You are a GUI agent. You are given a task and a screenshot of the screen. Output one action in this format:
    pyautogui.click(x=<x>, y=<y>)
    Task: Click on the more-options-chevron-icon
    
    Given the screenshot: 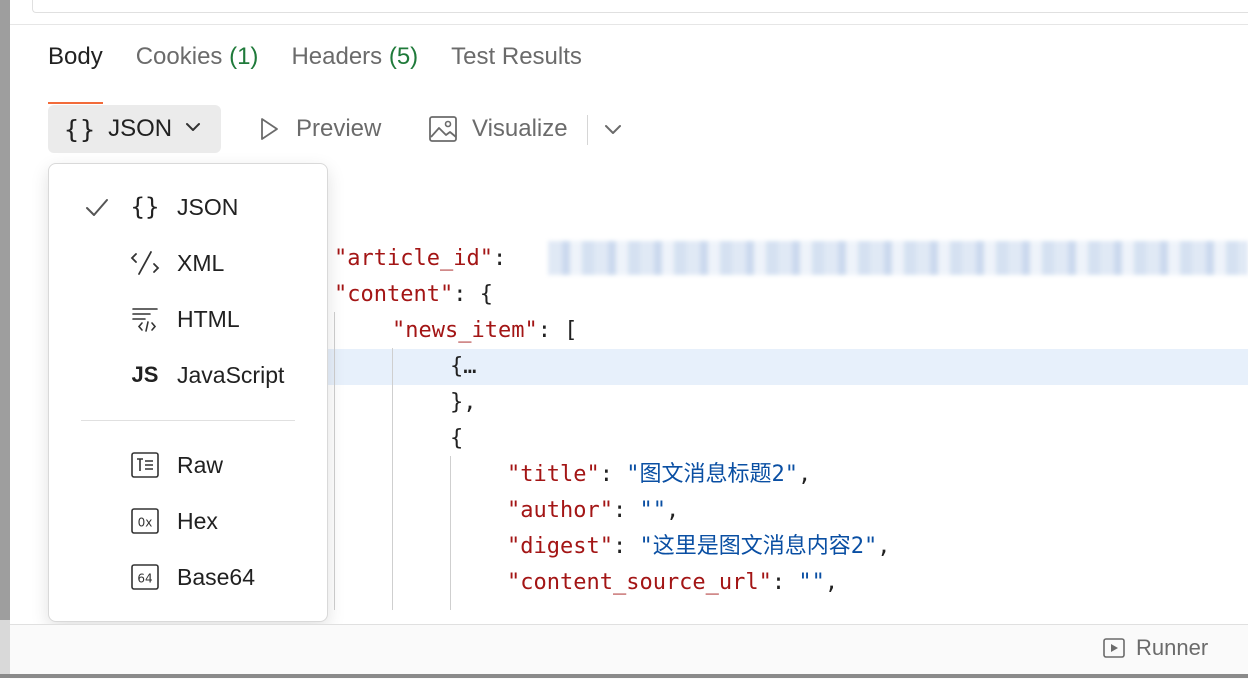 What is the action you would take?
    pyautogui.click(x=613, y=129)
    